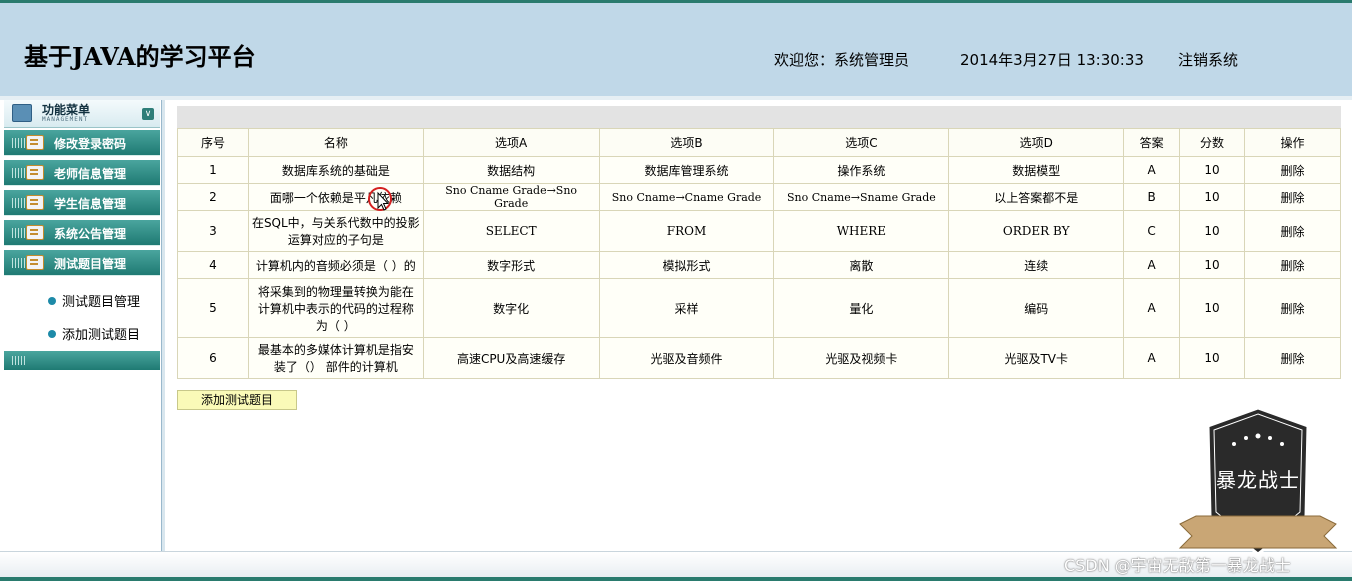 The width and height of the screenshot is (1352, 581). Describe the element at coordinates (759, 265) in the screenshot. I see `table-row: 4 计算机内的音频必须是（ ）的 数字形式 模拟形式 离散 连续 A 10 删除` at that location.